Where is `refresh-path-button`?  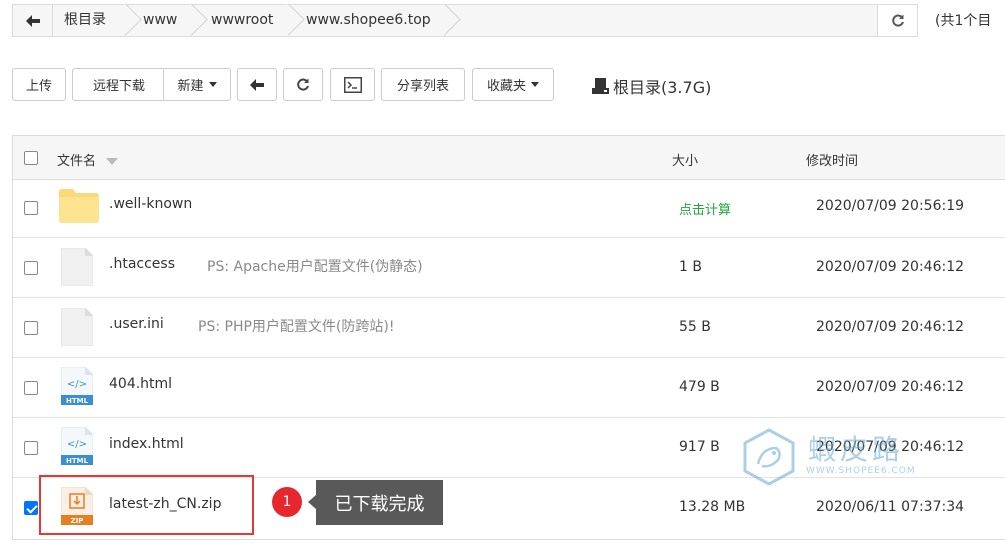
refresh-path-button is located at coordinates (897, 20).